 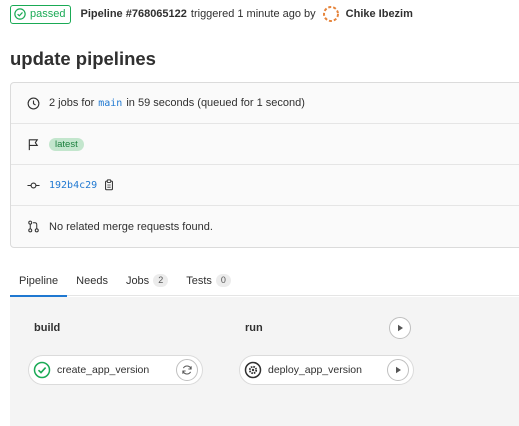 What do you see at coordinates (331, 14) in the screenshot?
I see `avatar` at bounding box center [331, 14].